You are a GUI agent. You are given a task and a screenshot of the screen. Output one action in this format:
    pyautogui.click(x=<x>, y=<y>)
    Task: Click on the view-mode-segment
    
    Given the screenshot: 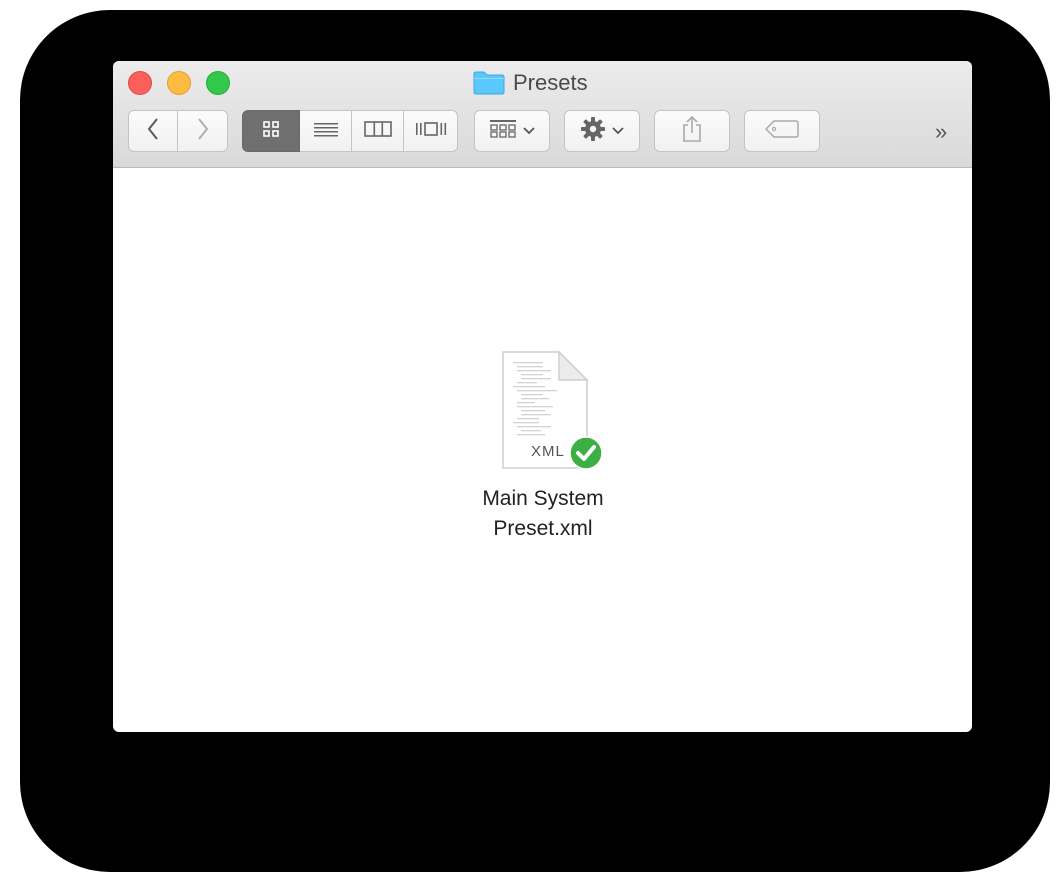 What is the action you would take?
    pyautogui.click(x=350, y=131)
    